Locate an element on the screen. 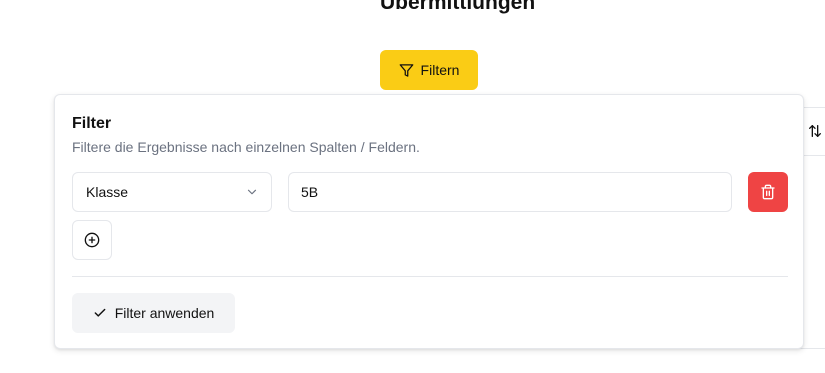  column-select-value: Klasse is located at coordinates (107, 192).